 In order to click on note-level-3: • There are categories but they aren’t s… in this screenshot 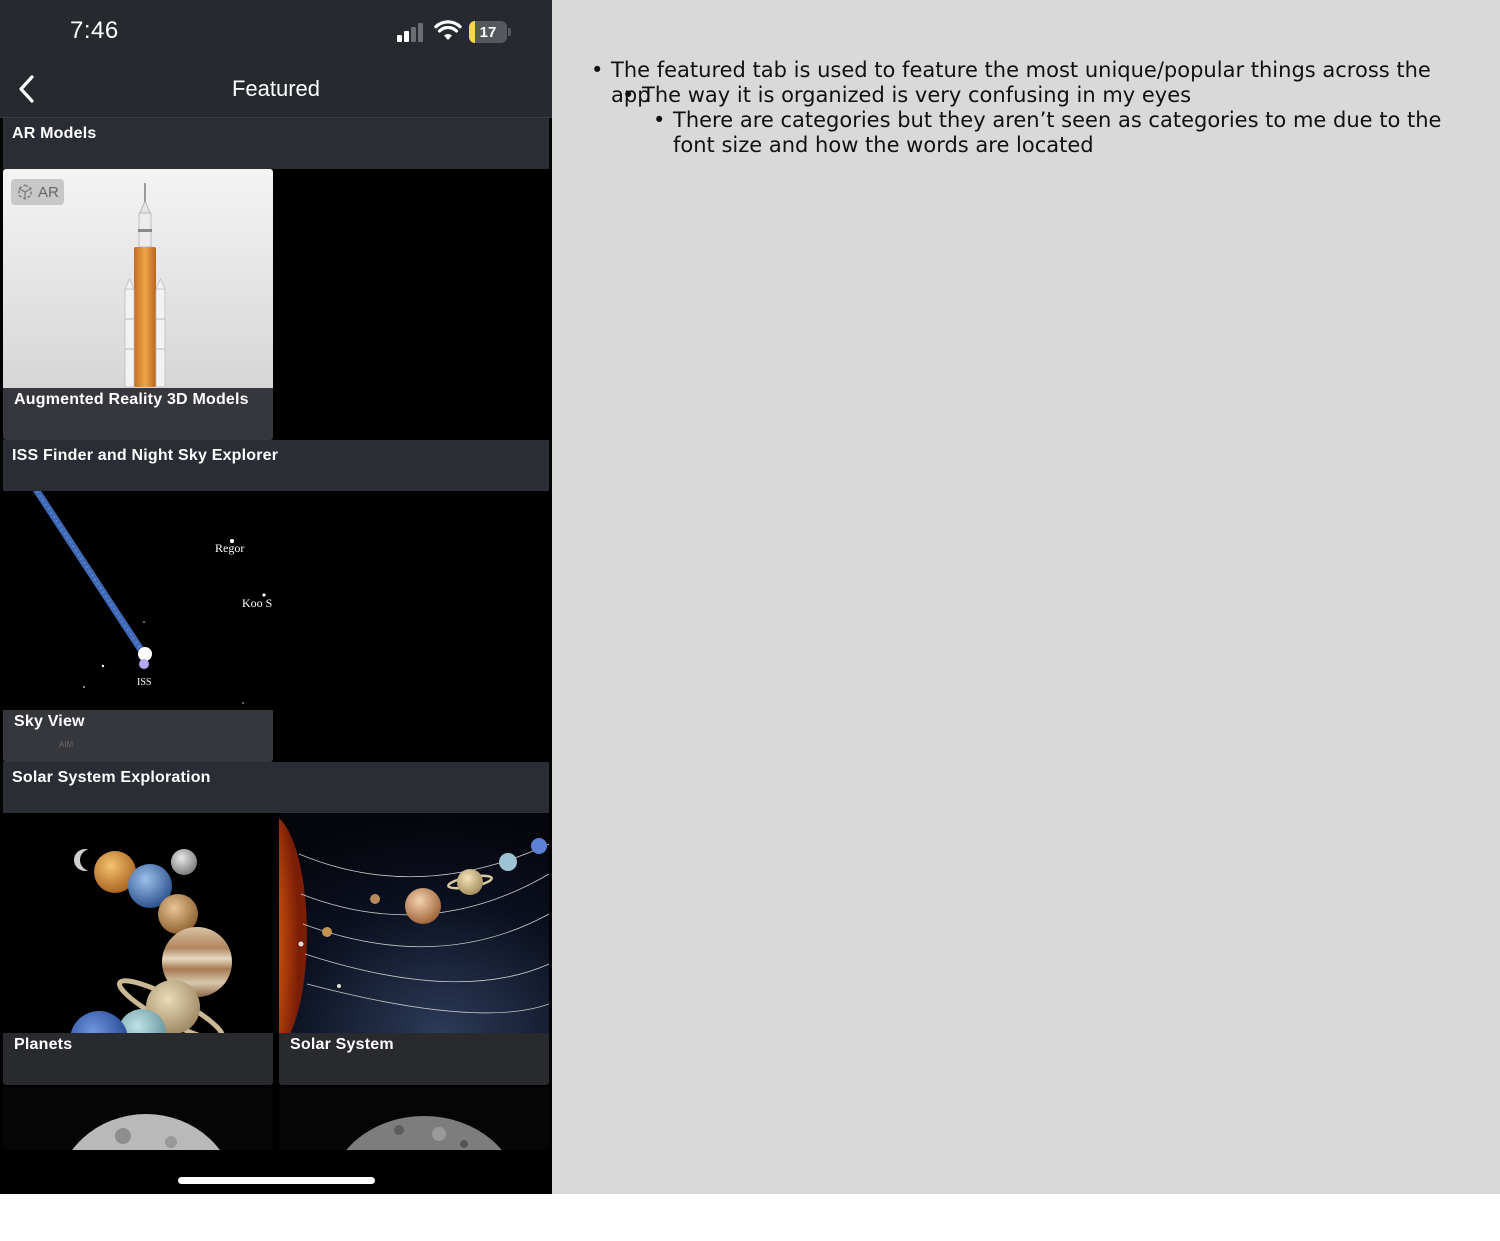, I will do `click(1068, 133)`.